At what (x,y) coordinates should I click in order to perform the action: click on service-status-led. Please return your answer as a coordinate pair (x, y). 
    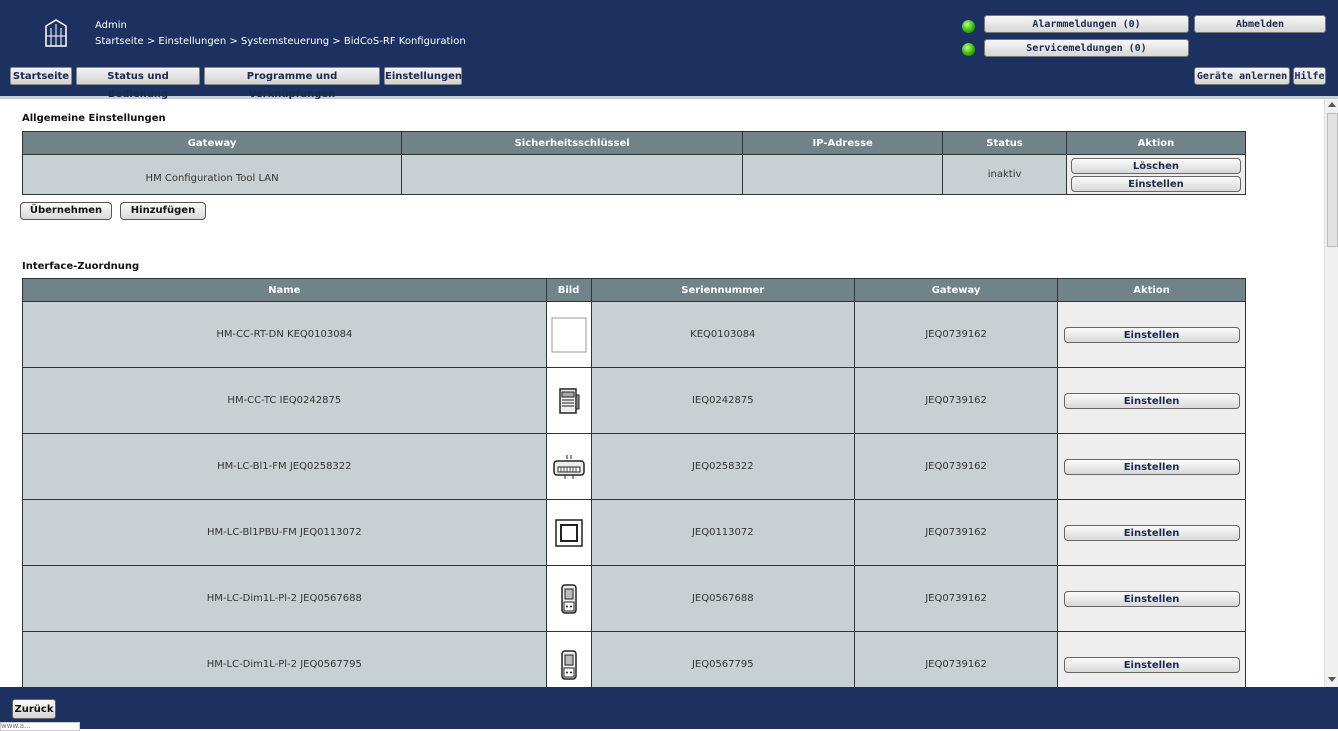
    Looking at the image, I should click on (968, 49).